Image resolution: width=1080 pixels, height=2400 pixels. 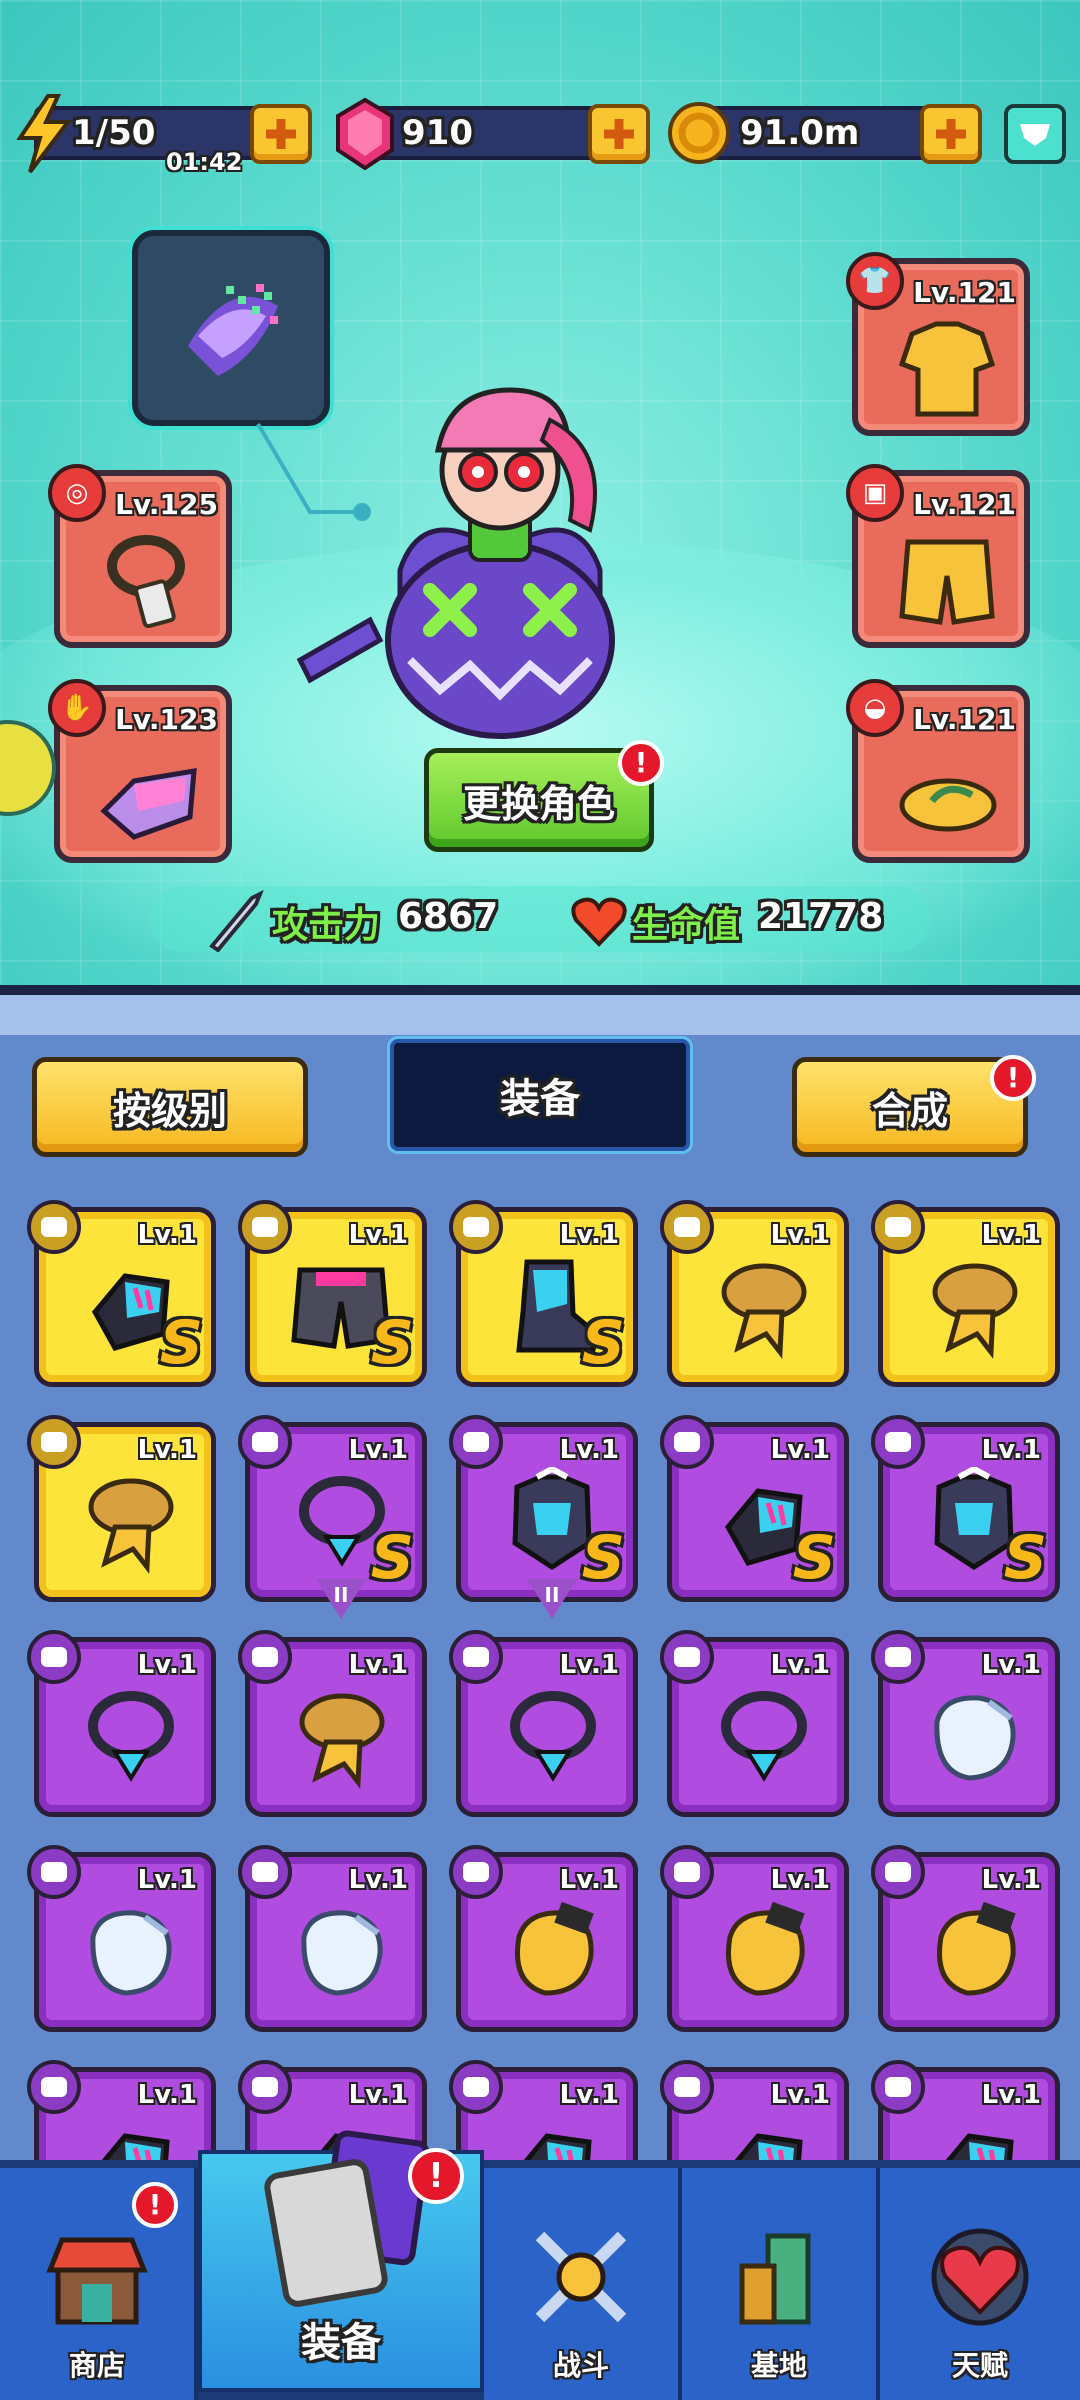 I want to click on merge-label: 合成, so click(x=909, y=1110).